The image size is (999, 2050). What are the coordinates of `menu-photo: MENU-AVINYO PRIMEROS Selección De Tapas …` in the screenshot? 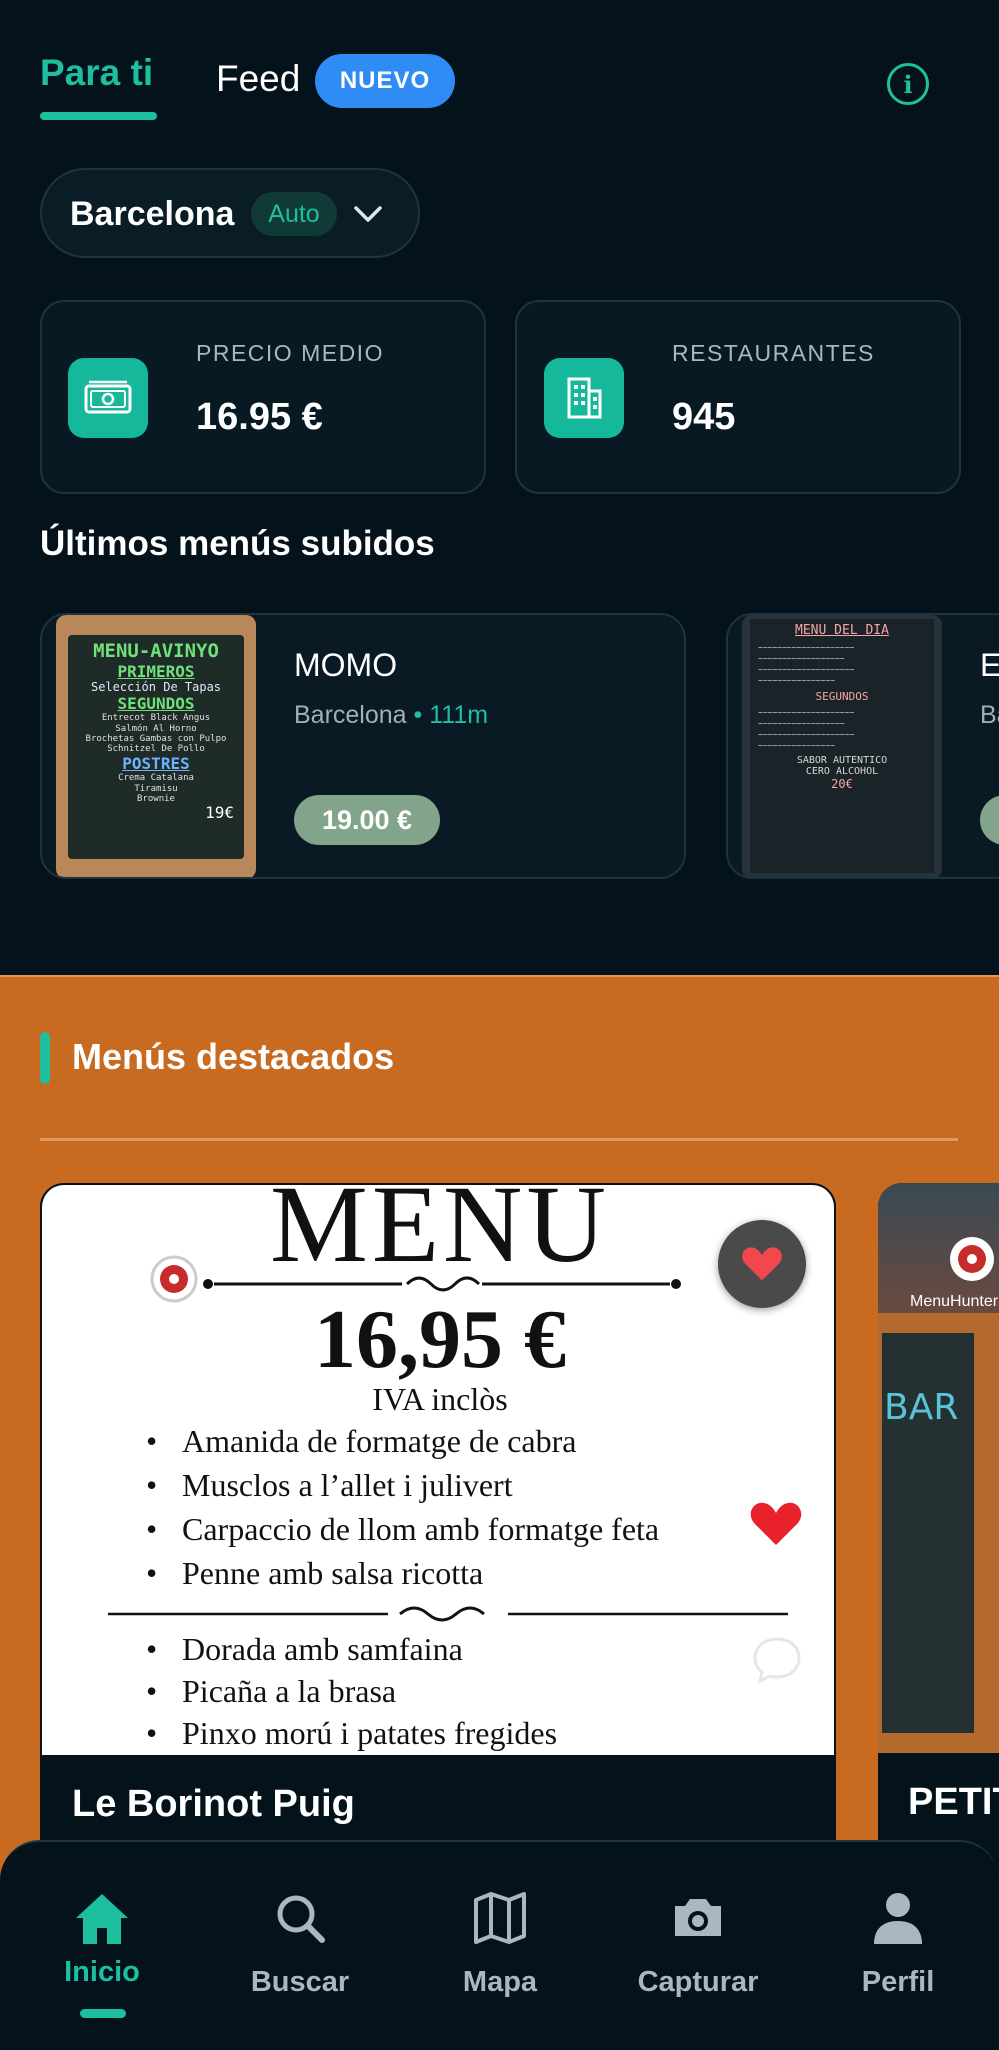 It's located at (156, 746).